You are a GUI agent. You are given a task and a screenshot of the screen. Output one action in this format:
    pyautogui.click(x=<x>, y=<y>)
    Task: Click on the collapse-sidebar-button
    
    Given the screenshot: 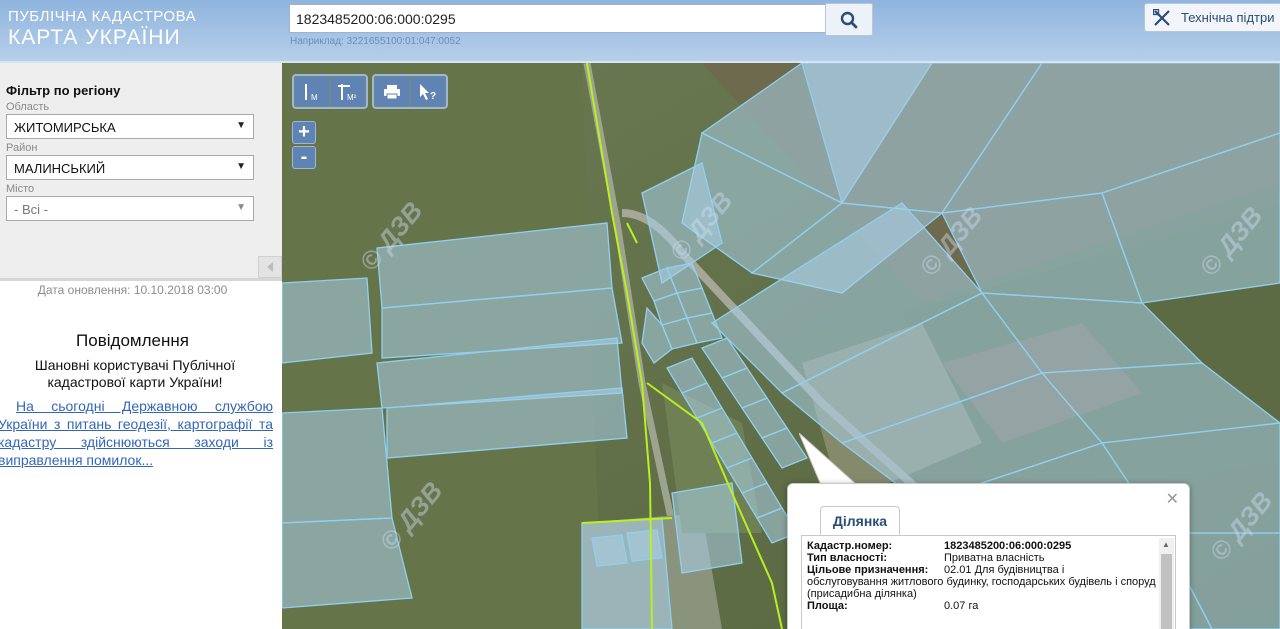 What is the action you would take?
    pyautogui.click(x=270, y=267)
    